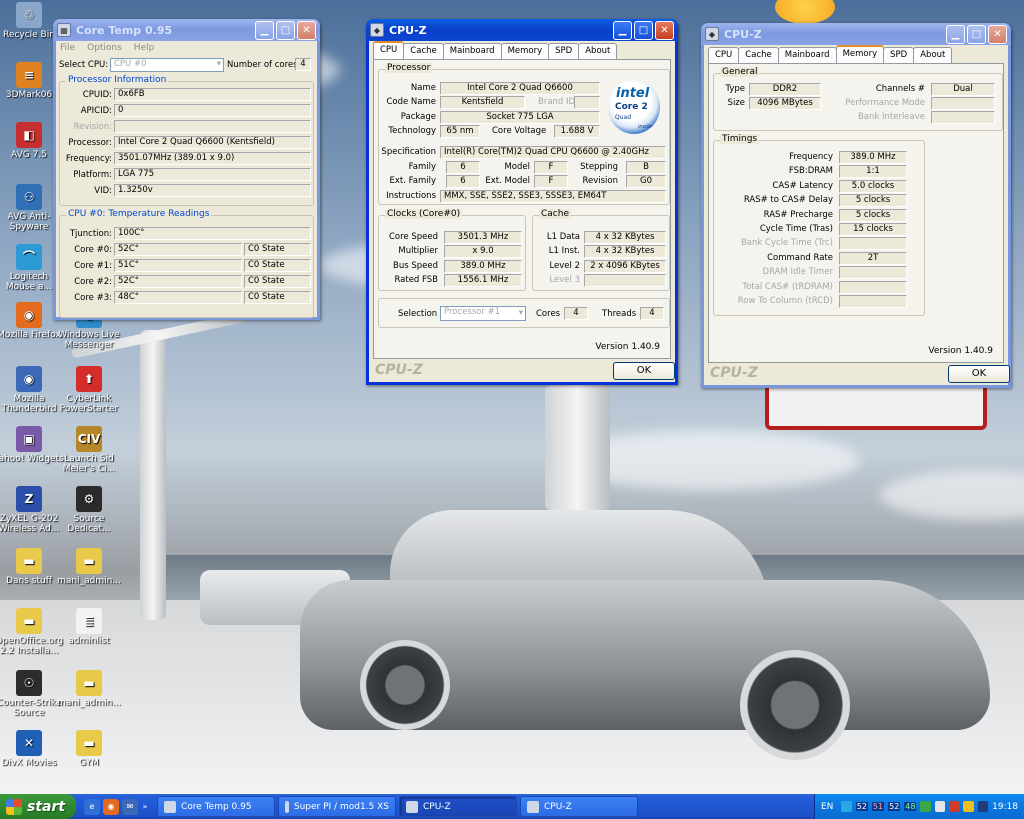 The height and width of the screenshot is (819, 1024). I want to click on timing-rp-value: 5 clocks, so click(873, 215).